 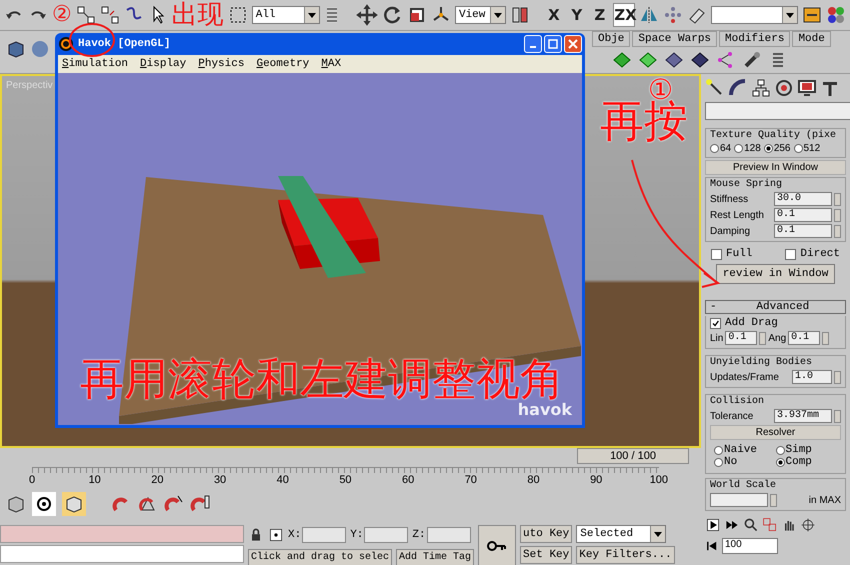 I want to click on preview-button: review in Window, so click(x=776, y=274).